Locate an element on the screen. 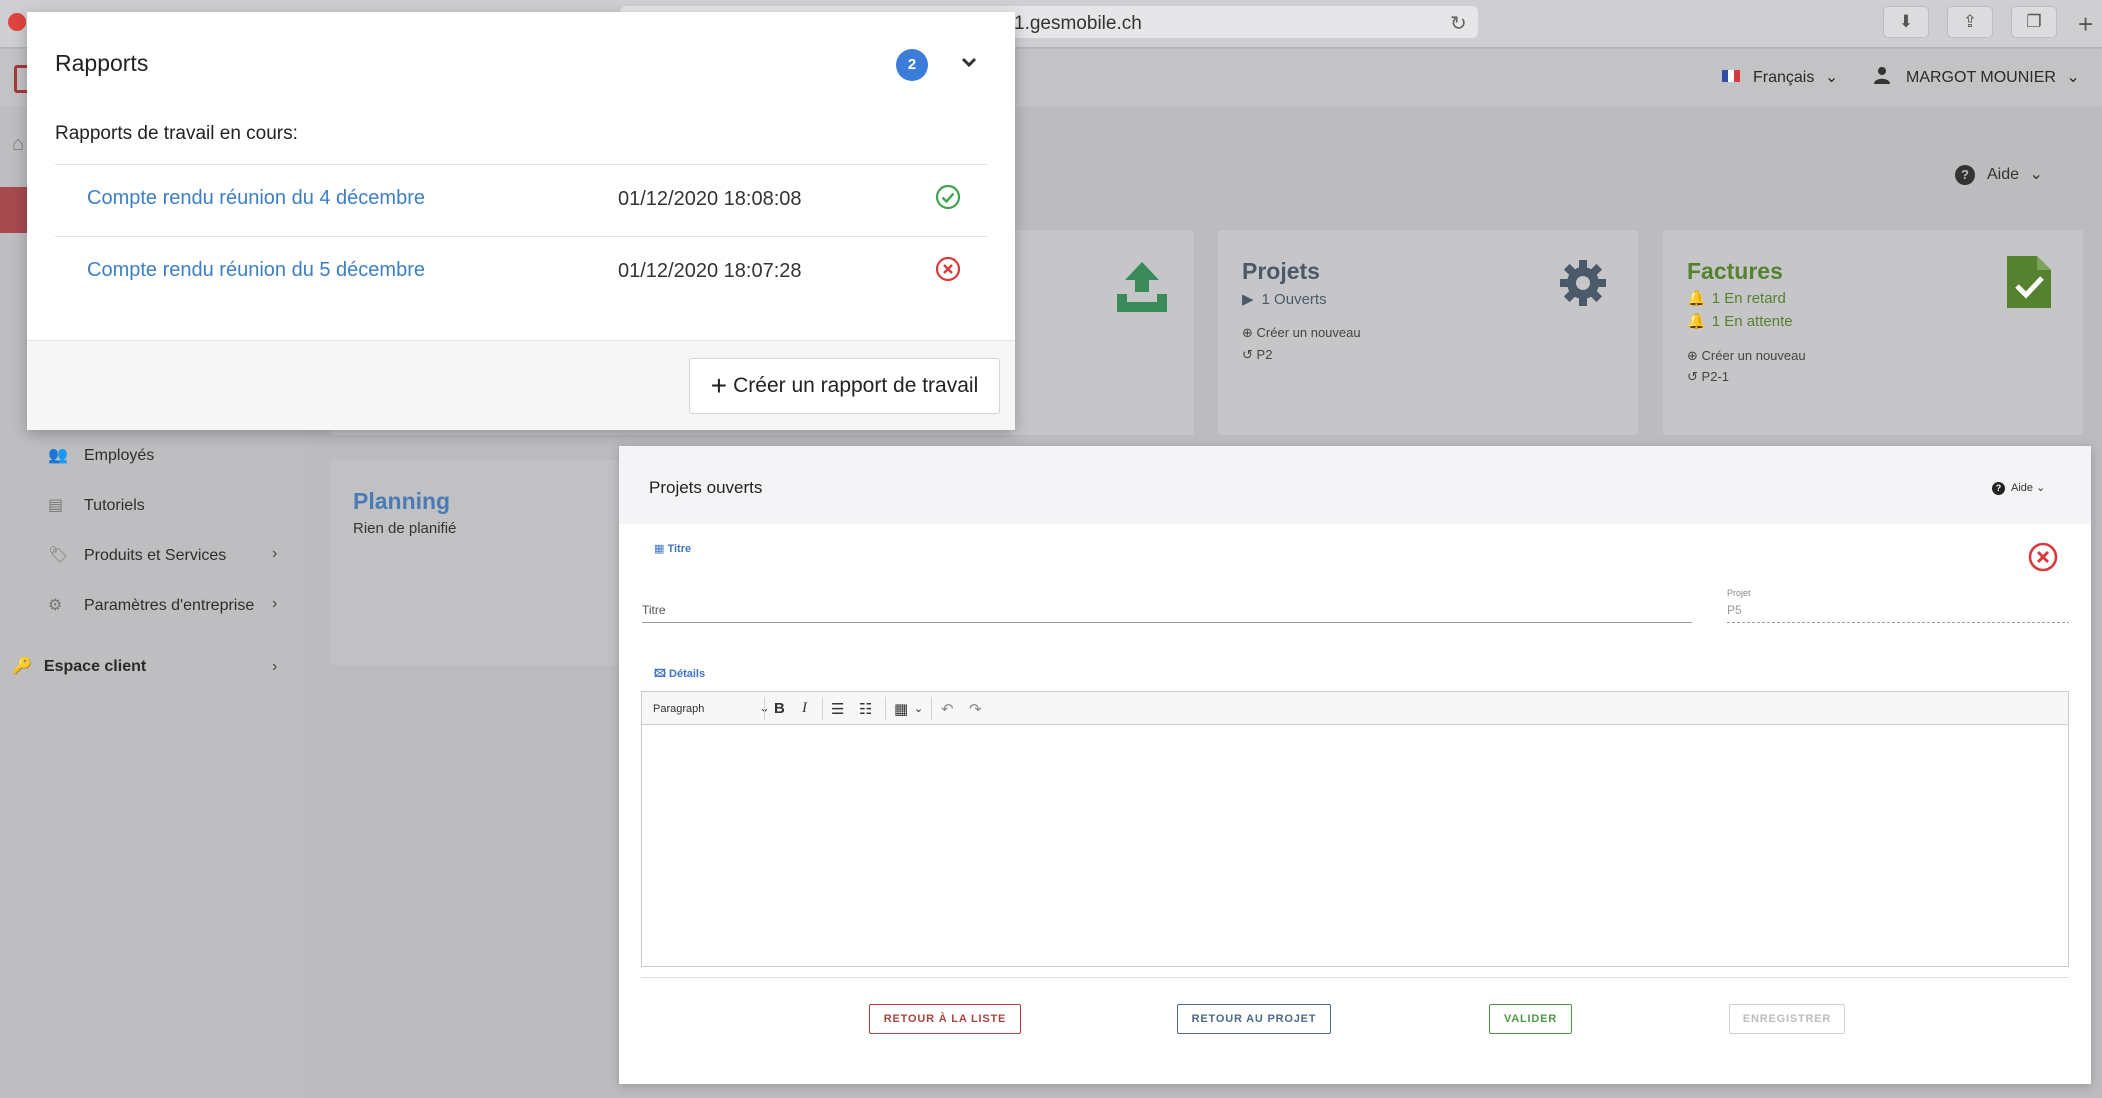 The width and height of the screenshot is (2102, 1098). share-icon: ⇪ is located at coordinates (1970, 22).